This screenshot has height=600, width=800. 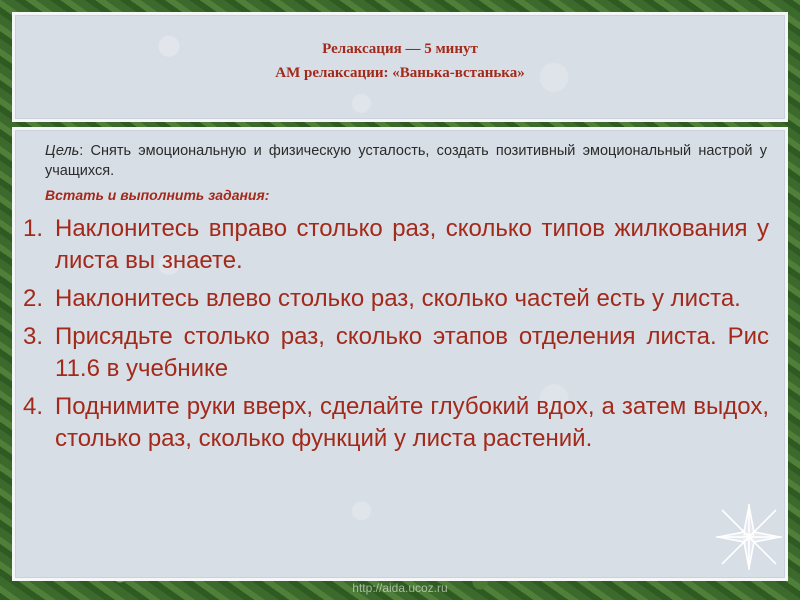 I want to click on compass-star-icon: 57, so click(x=749, y=537).